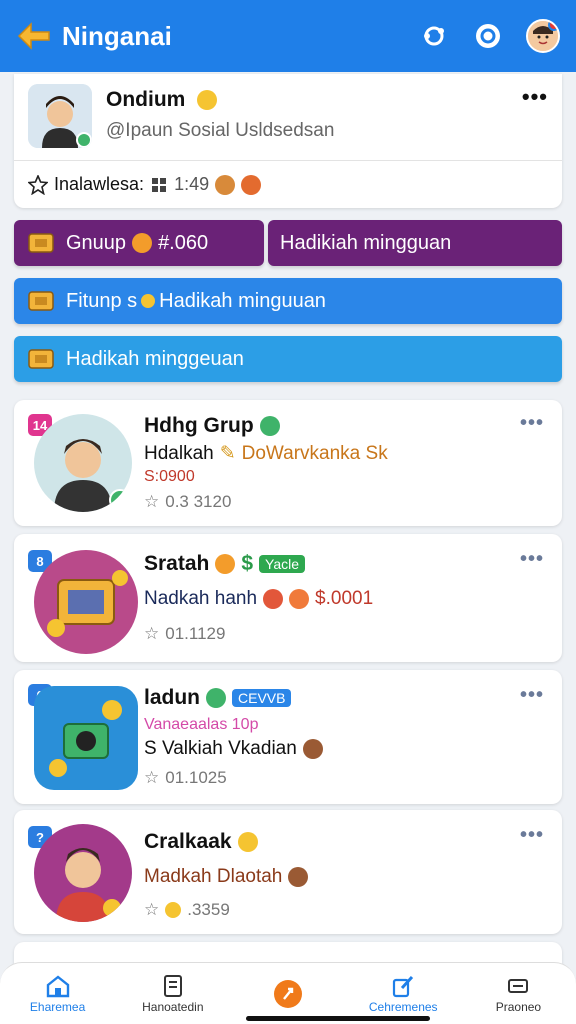 This screenshot has width=576, height=1024. Describe the element at coordinates (259, 598) in the screenshot. I see `item-subtitle: Nadkah hanh $.0001` at that location.